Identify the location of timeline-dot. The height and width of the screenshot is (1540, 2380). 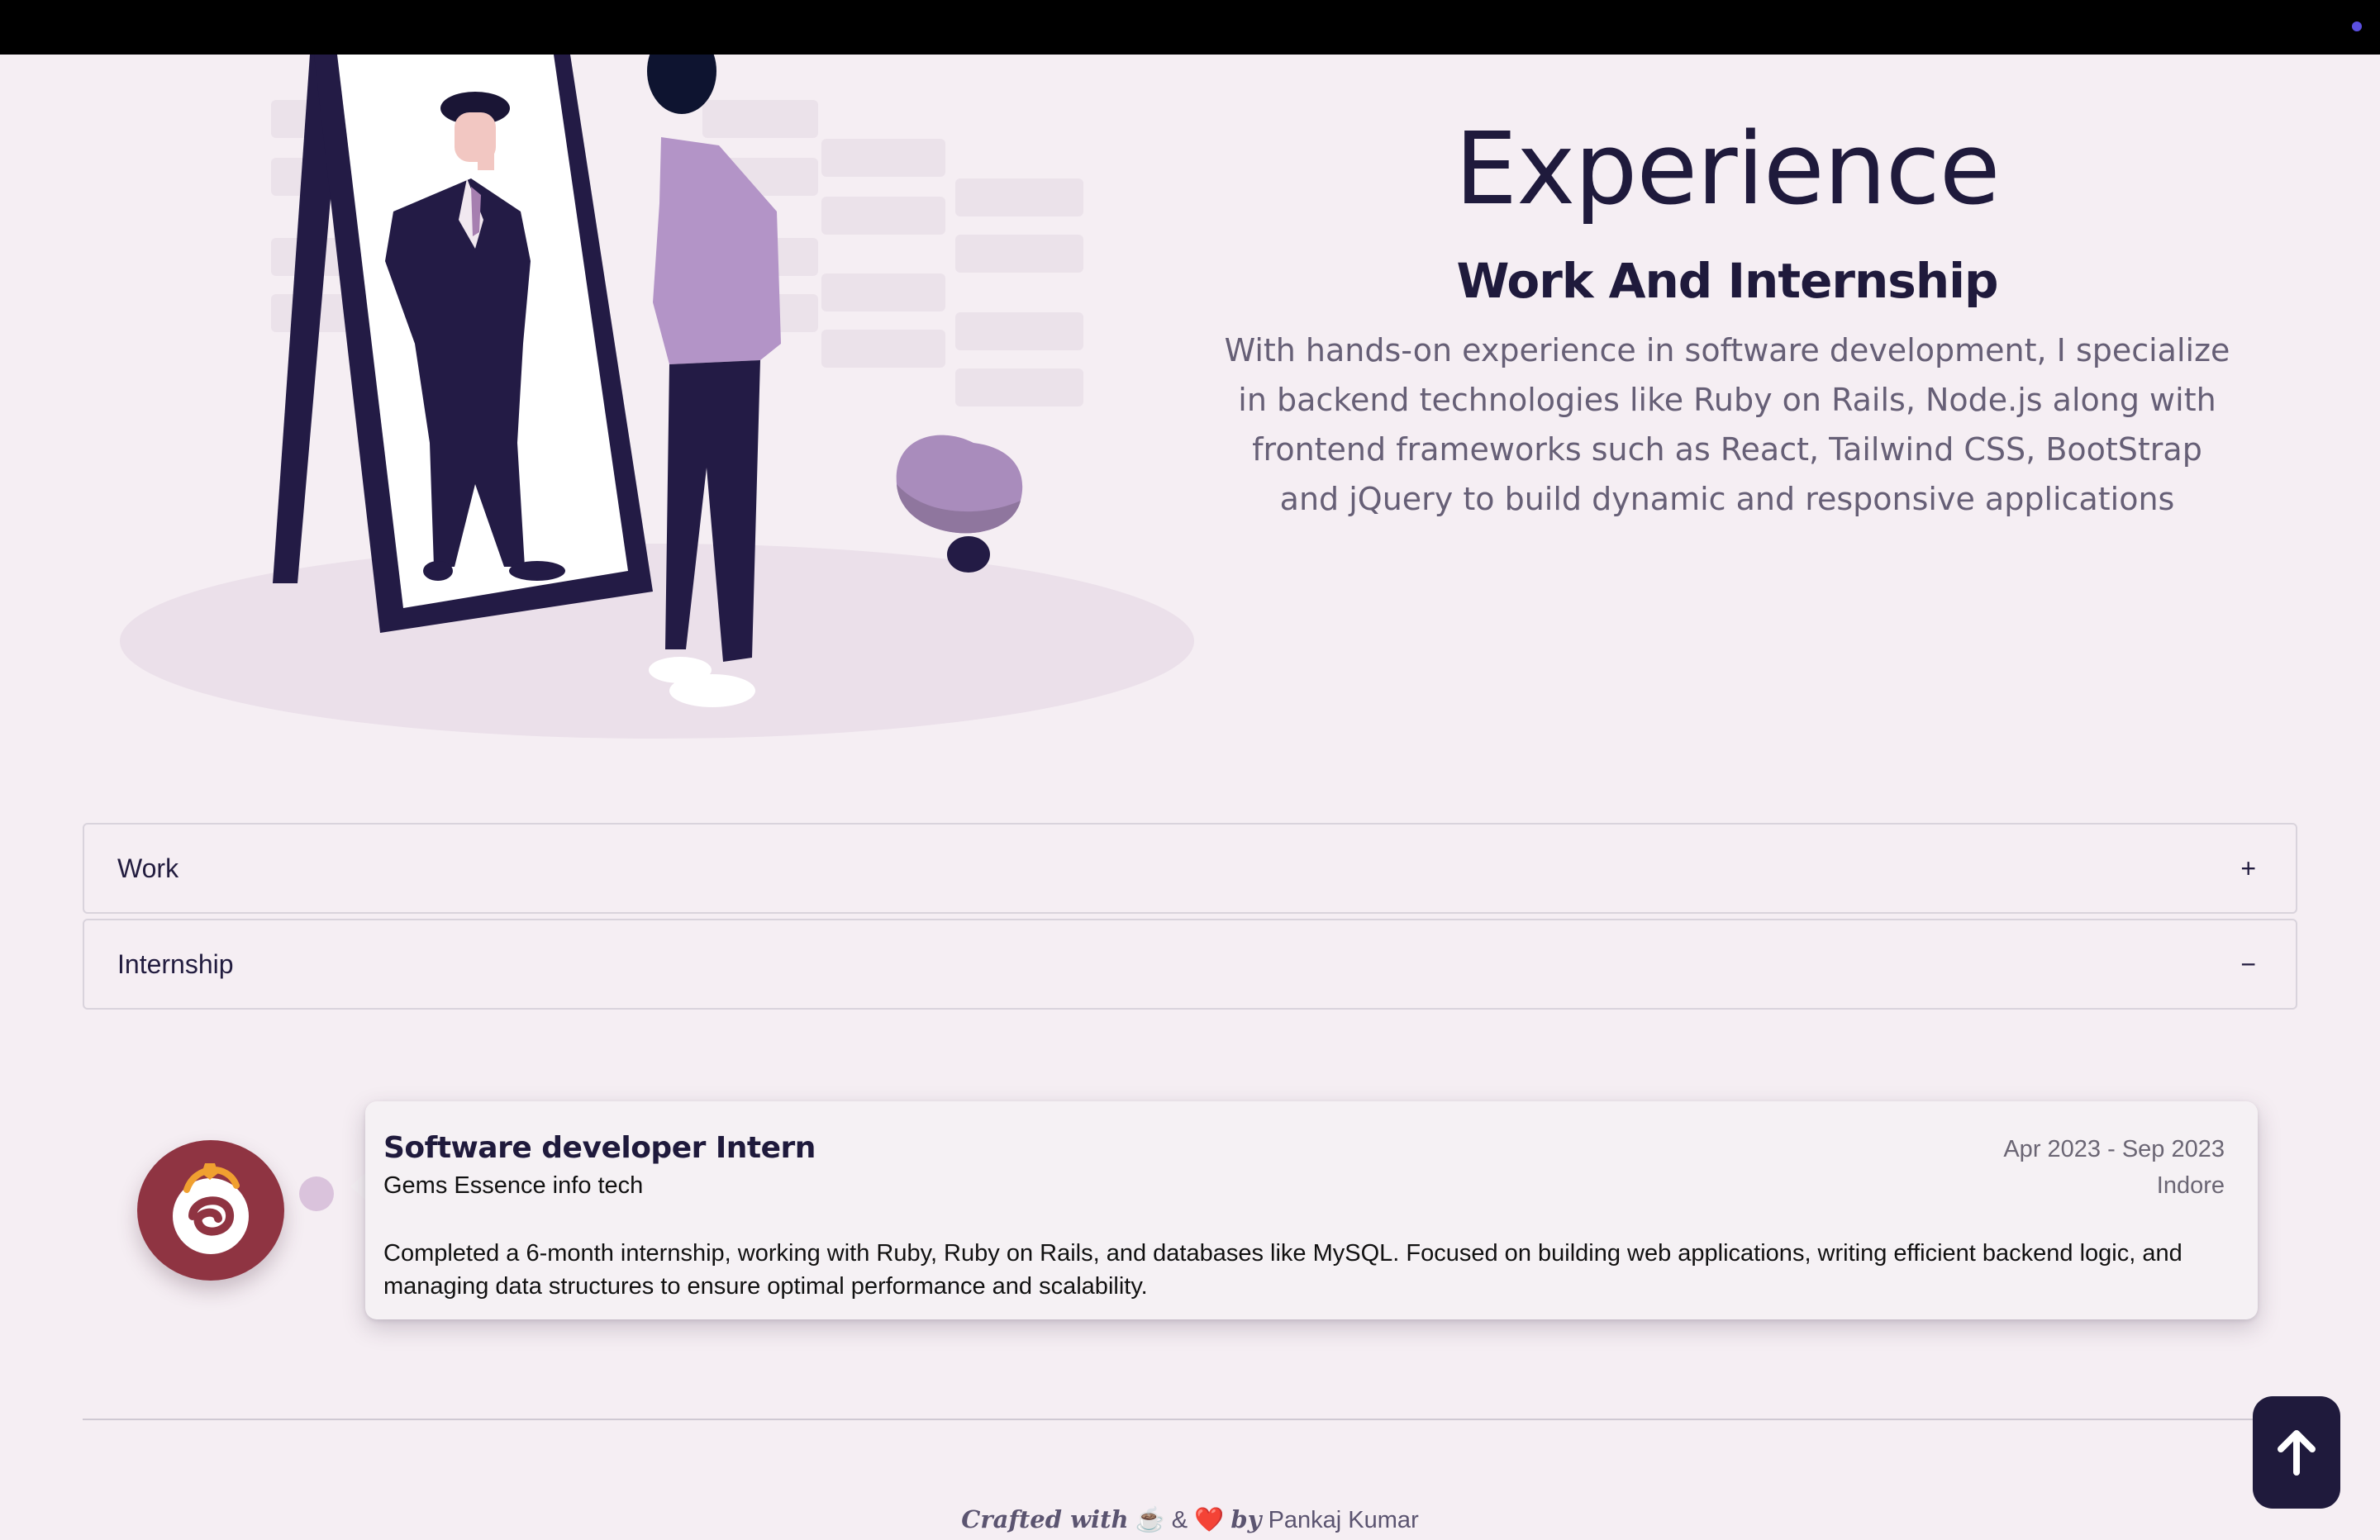
(316, 1193).